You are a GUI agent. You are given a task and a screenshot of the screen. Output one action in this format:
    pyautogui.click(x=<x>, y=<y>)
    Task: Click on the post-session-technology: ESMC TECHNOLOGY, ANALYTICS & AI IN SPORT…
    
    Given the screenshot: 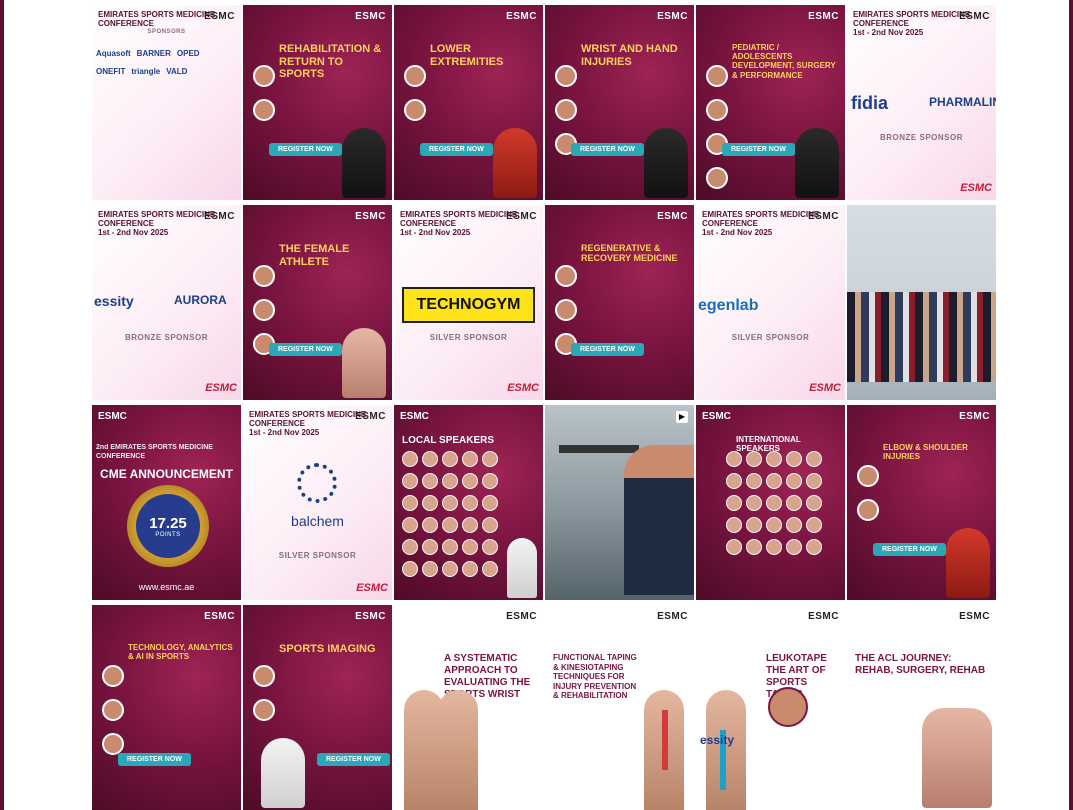 What is the action you would take?
    pyautogui.click(x=166, y=707)
    